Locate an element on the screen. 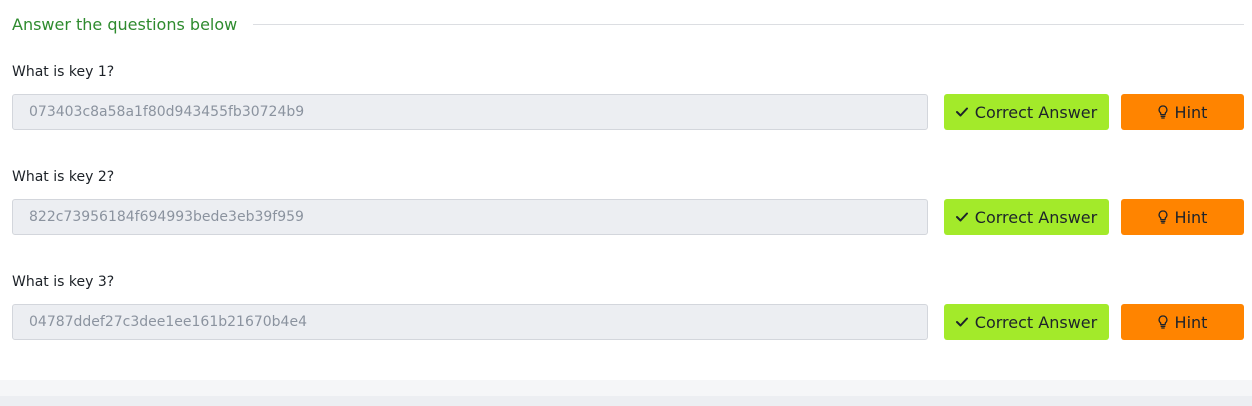  question-label: What is key 3? is located at coordinates (63, 282).